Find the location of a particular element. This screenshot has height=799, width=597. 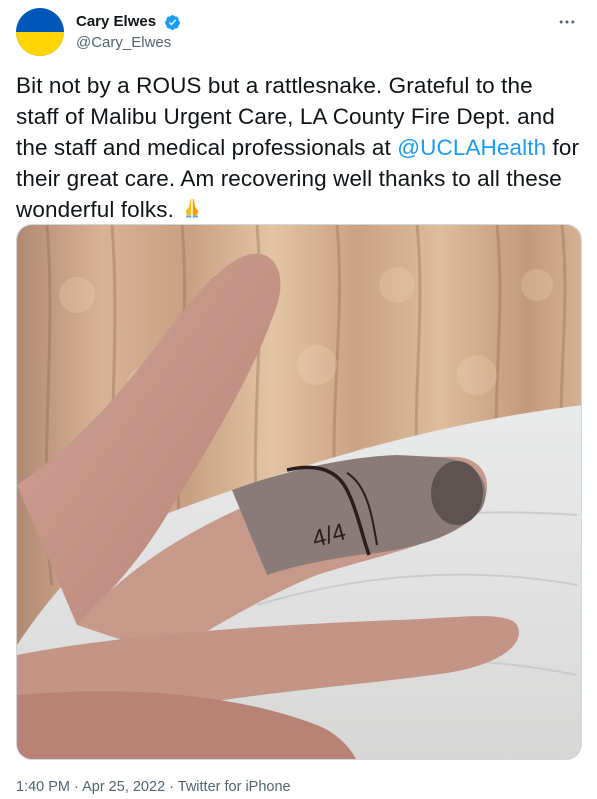

mention-link: @UCLAHealth is located at coordinates (471, 147).